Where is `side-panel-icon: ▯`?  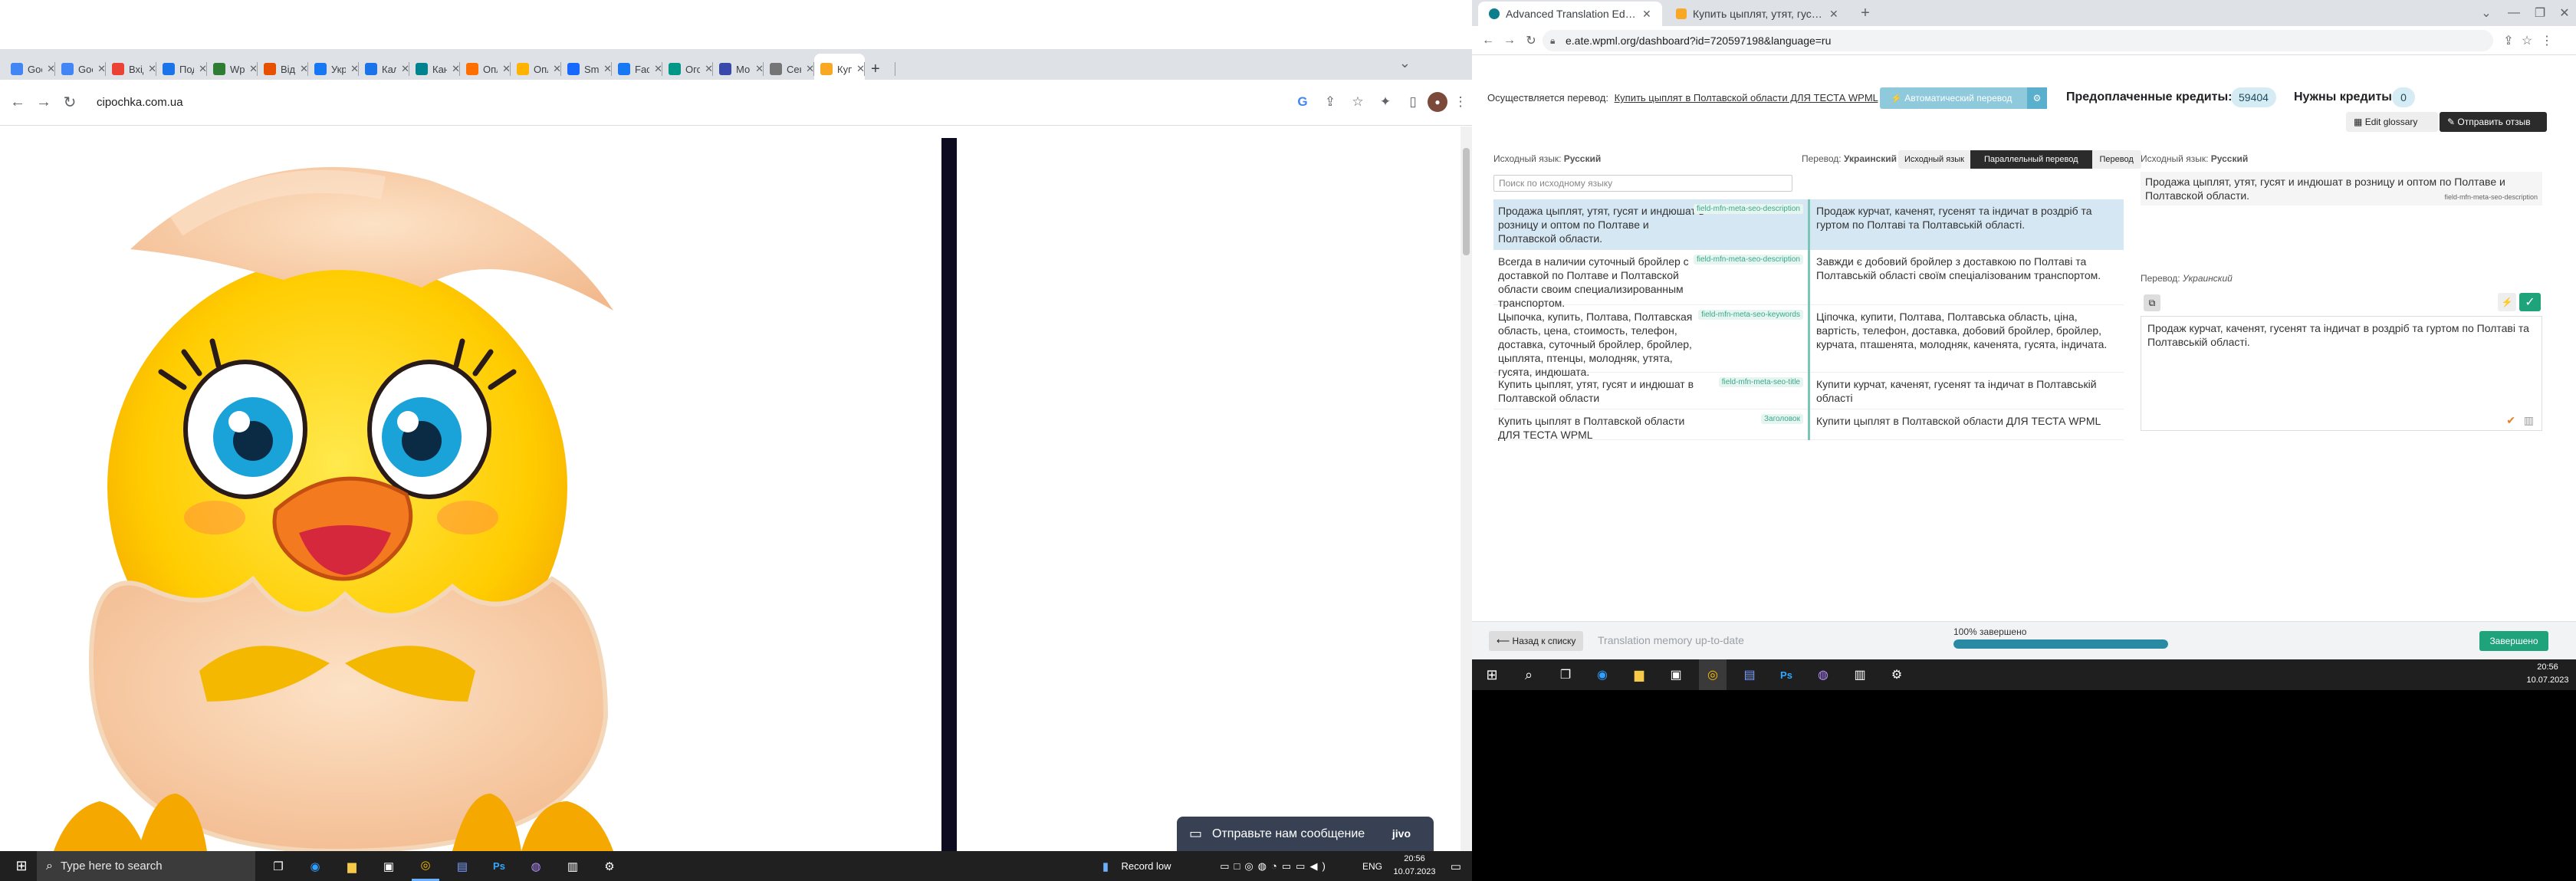
side-panel-icon: ▯ is located at coordinates (1413, 102).